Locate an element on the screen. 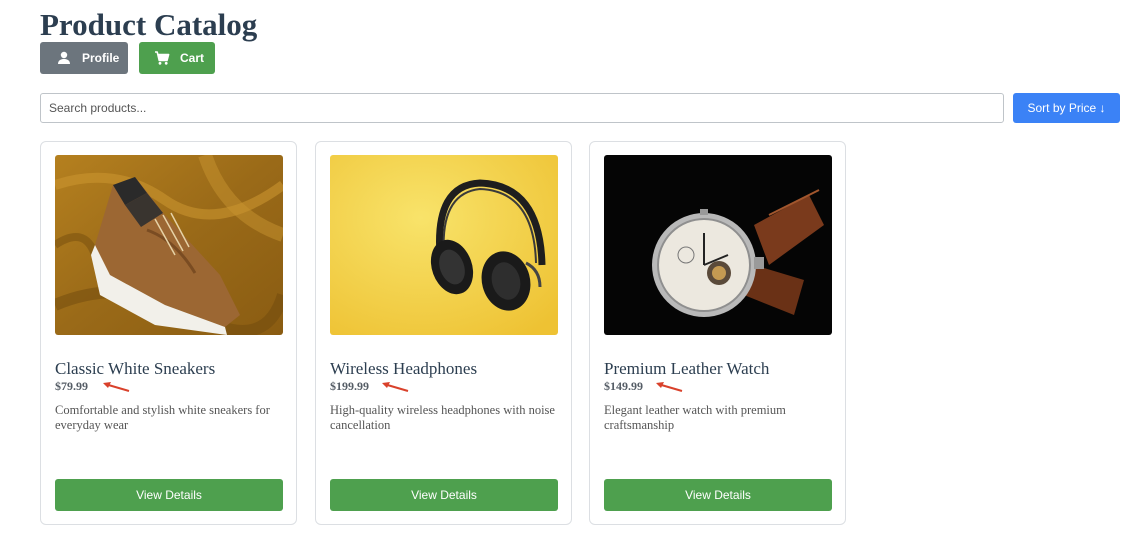 The image size is (1132, 550). profile-button: Profile is located at coordinates (84, 58).